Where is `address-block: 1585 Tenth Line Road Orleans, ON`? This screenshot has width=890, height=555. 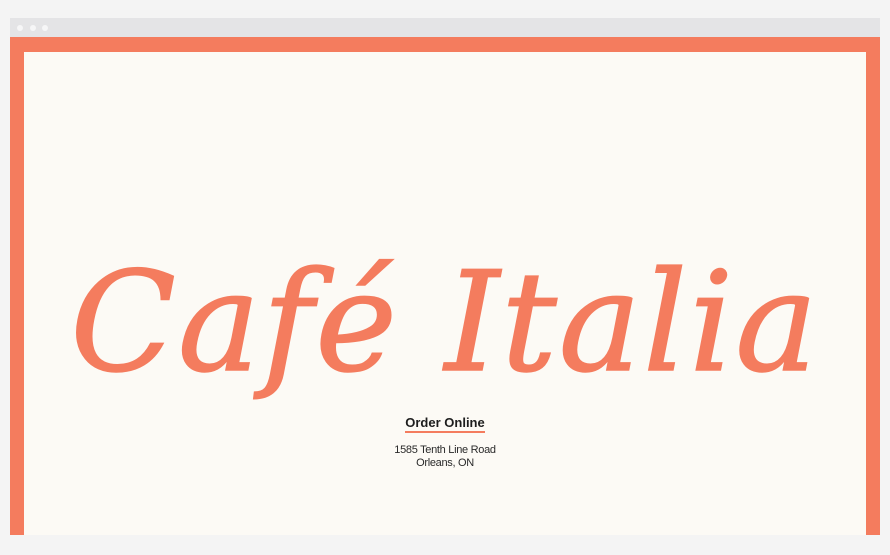 address-block: 1585 Tenth Line Road Orleans, ON is located at coordinates (445, 457).